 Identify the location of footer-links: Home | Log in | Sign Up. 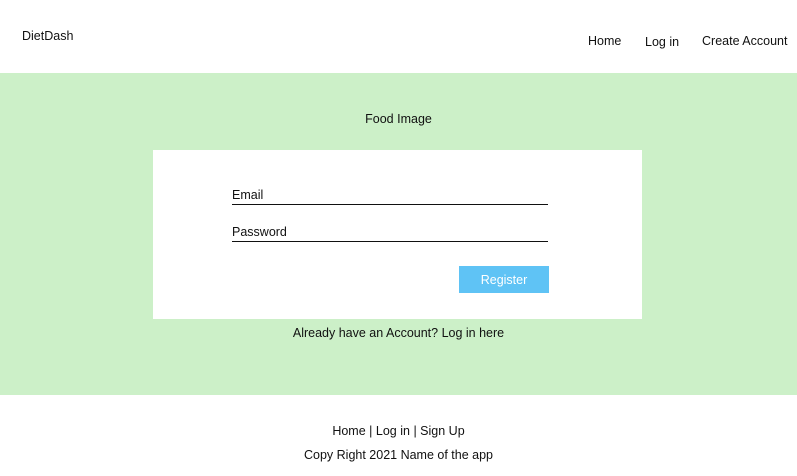
(398, 431).